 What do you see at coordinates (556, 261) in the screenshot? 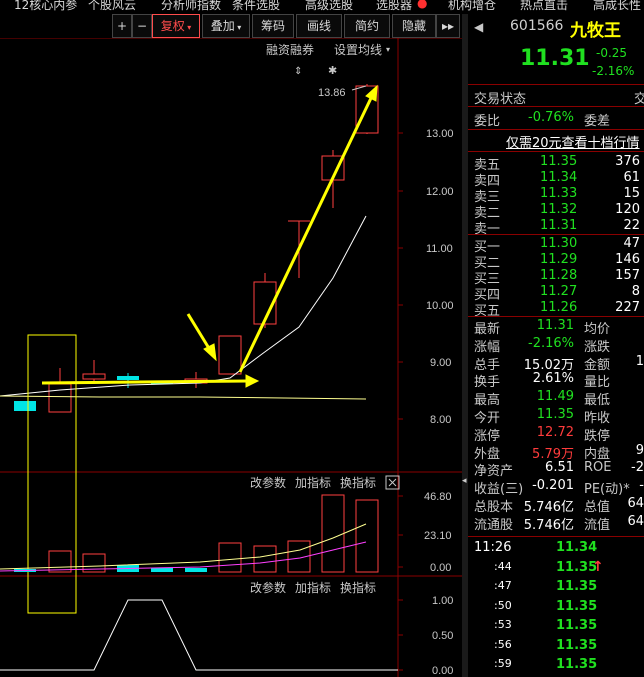
I see `buy-row: 买二 11.29 146` at bounding box center [556, 261].